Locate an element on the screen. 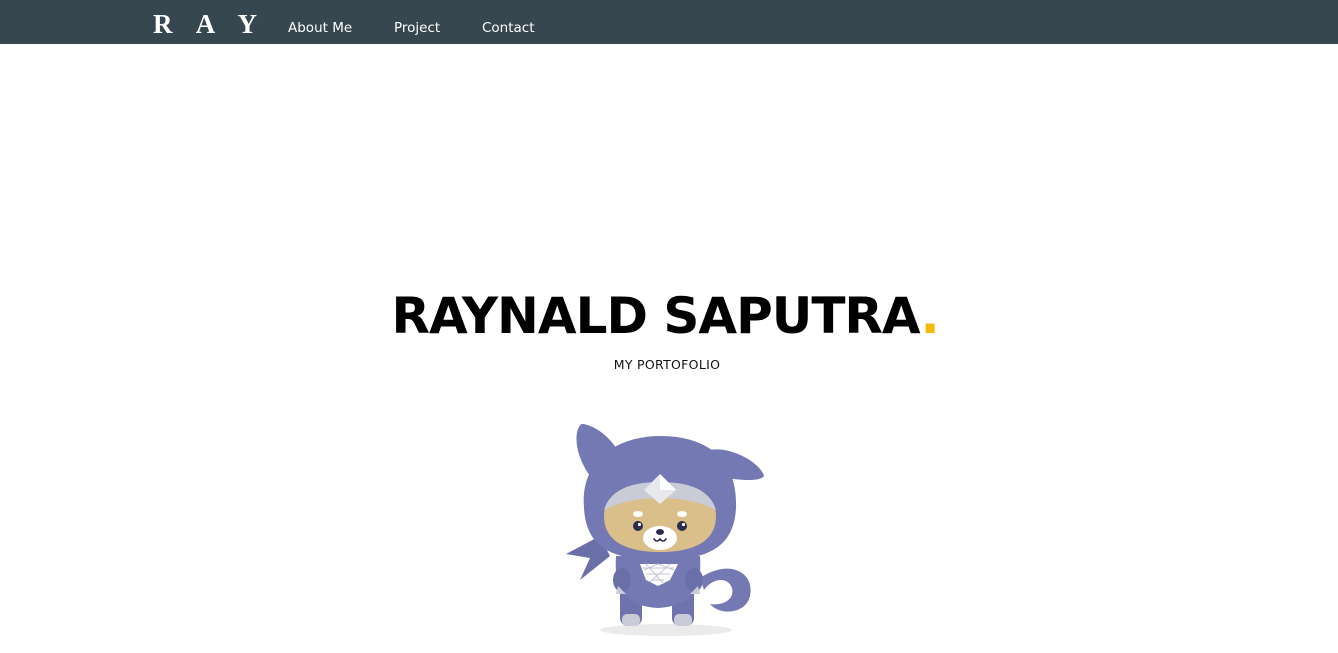  hero-name: RAYNALD SAPUTRA is located at coordinates (656, 315).